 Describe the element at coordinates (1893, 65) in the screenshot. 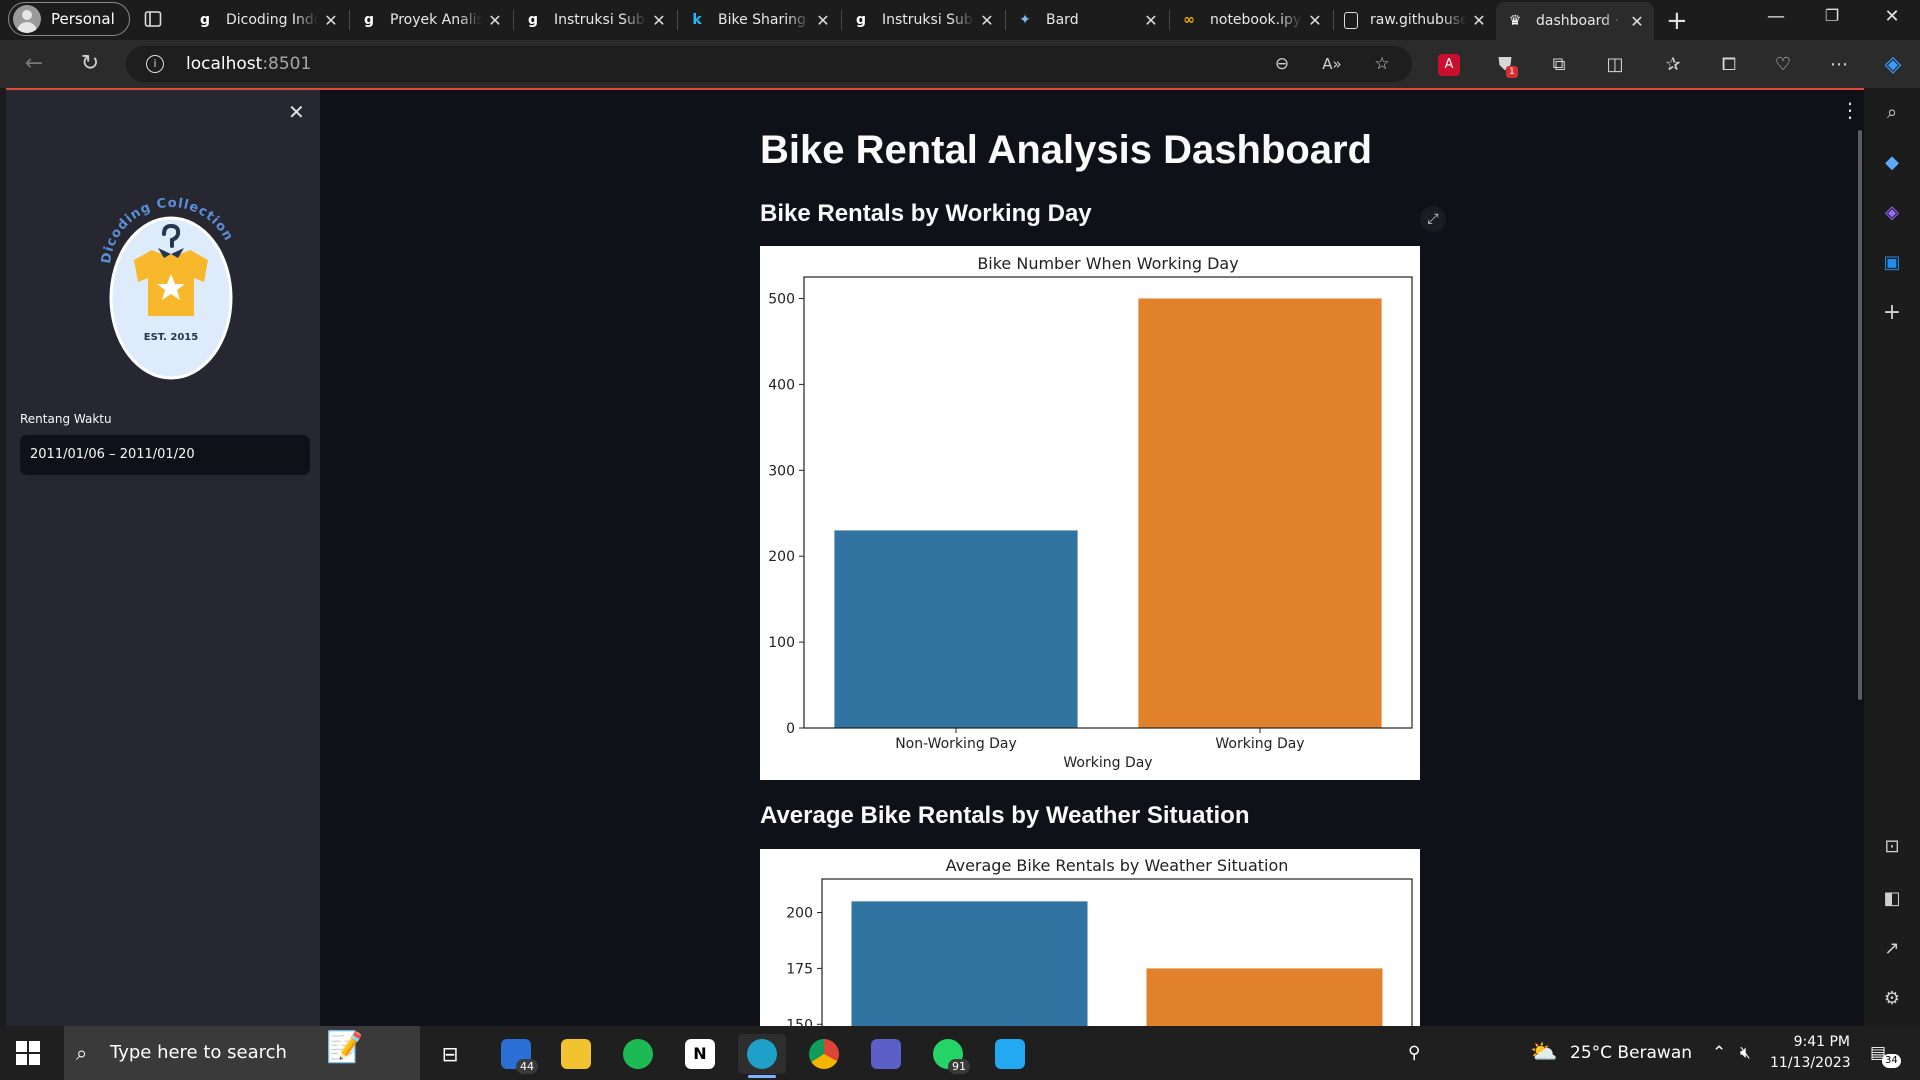

I see `copilot-icon: ◈` at that location.